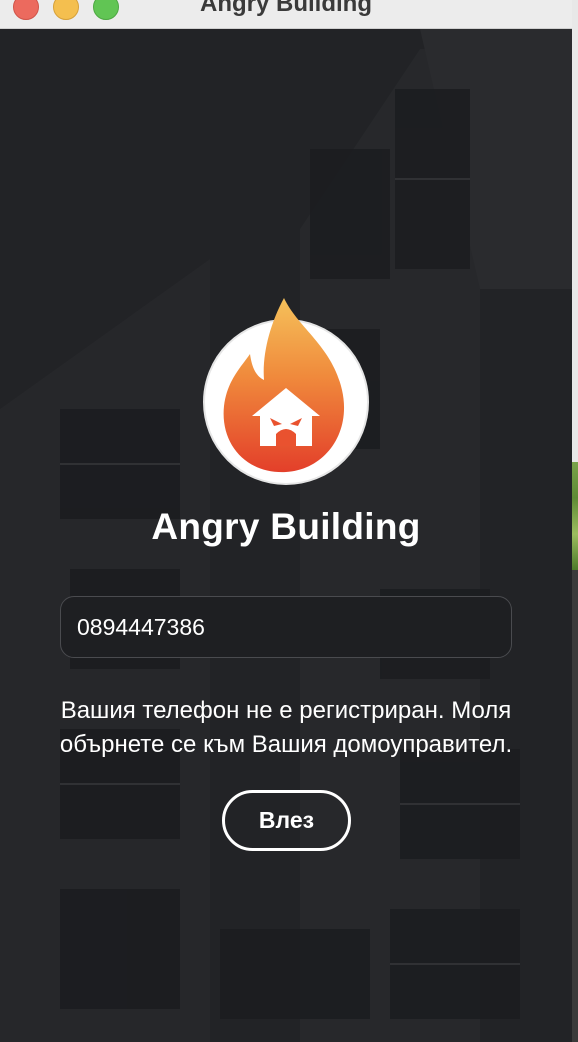 The image size is (578, 1042). I want to click on background-window-edge, so click(575, 521).